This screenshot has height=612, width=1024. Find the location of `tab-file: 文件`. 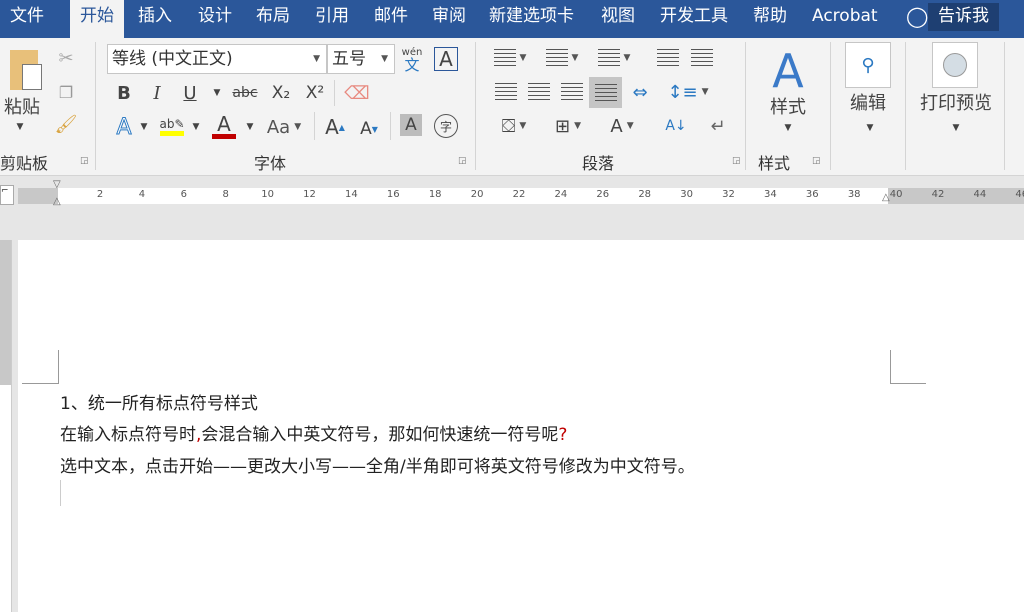

tab-file: 文件 is located at coordinates (27, 19).